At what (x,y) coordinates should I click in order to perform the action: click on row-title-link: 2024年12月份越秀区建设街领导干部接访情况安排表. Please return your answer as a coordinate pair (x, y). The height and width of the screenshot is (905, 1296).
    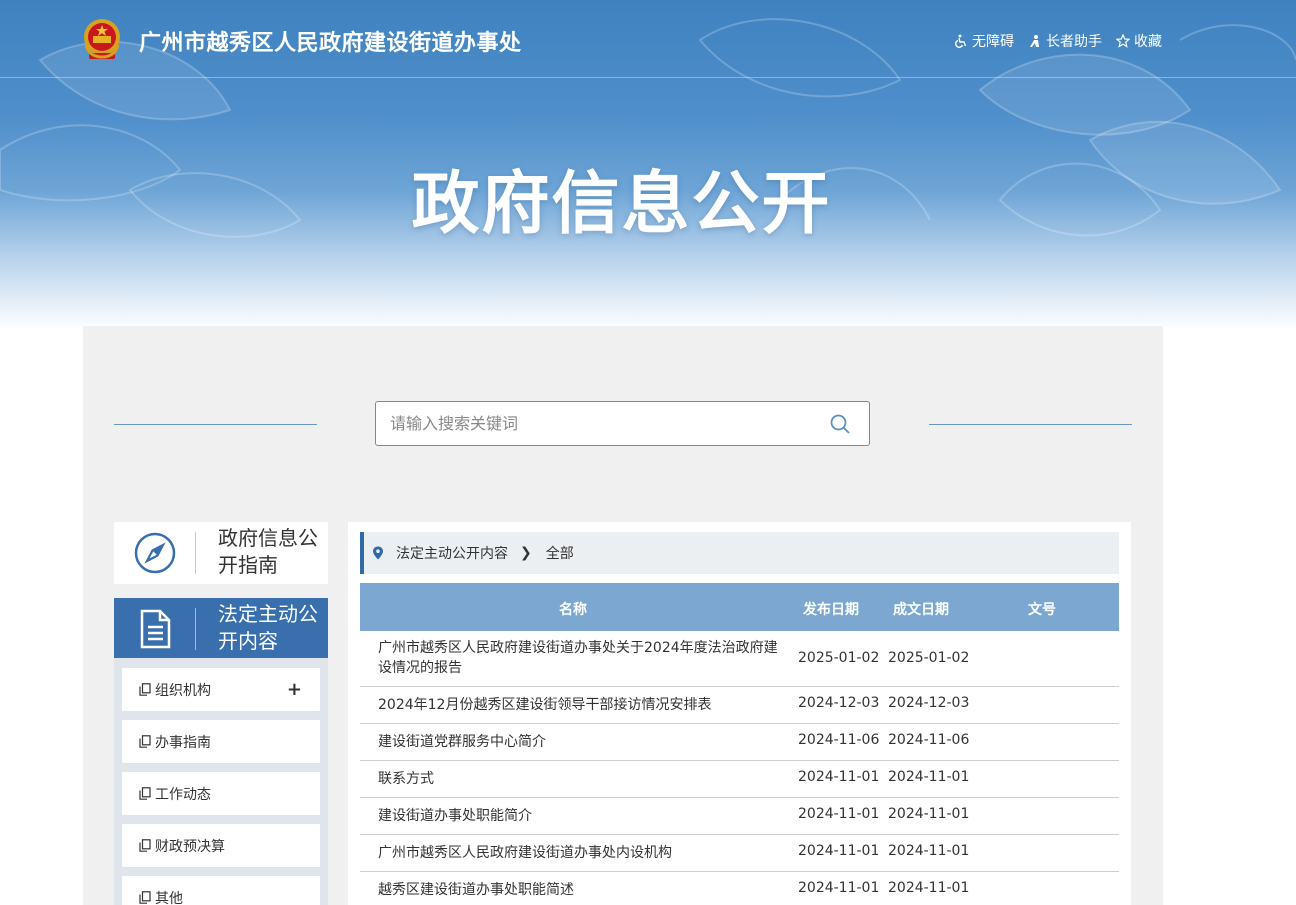
    Looking at the image, I should click on (584, 705).